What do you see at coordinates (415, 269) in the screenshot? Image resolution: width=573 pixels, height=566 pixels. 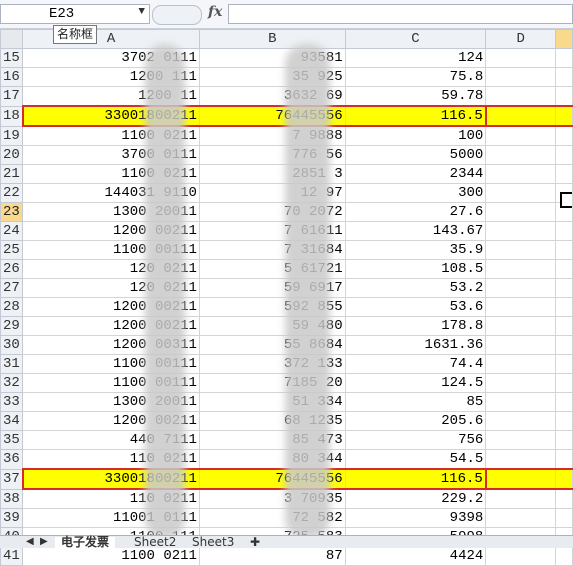 I see `cell-c: 108.5` at bounding box center [415, 269].